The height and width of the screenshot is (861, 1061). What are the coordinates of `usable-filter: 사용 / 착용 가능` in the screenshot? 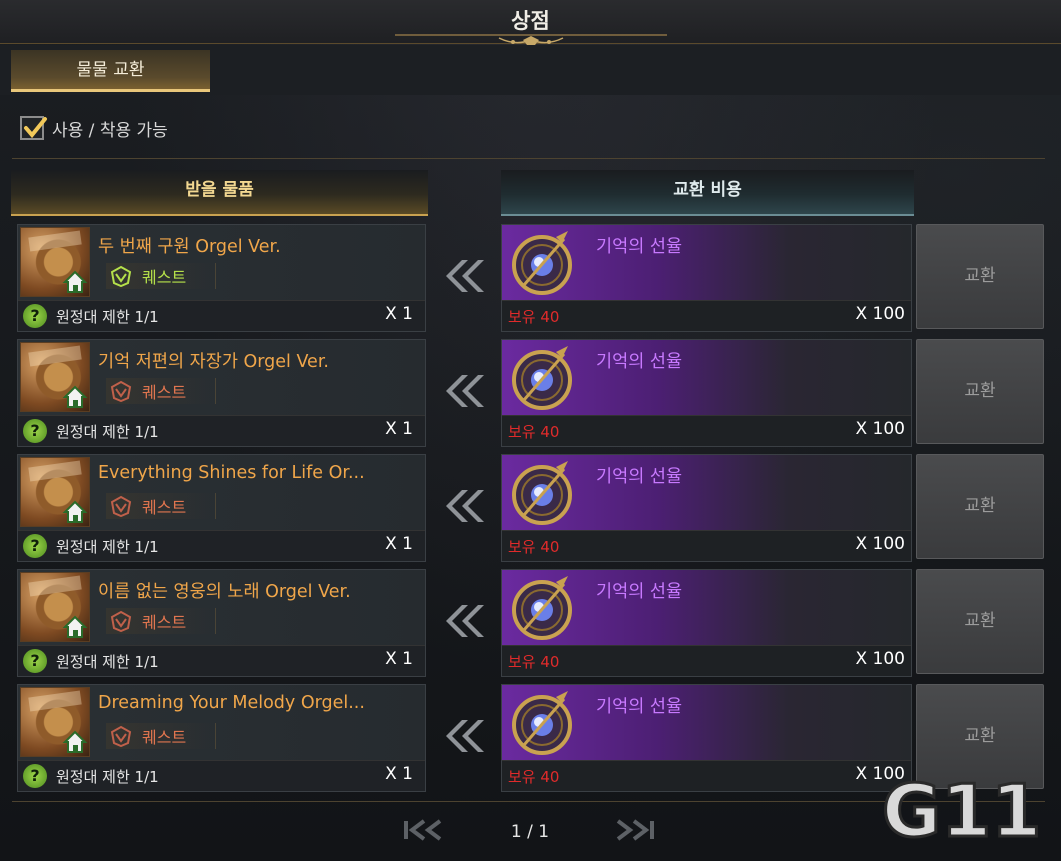 It's located at (94, 128).